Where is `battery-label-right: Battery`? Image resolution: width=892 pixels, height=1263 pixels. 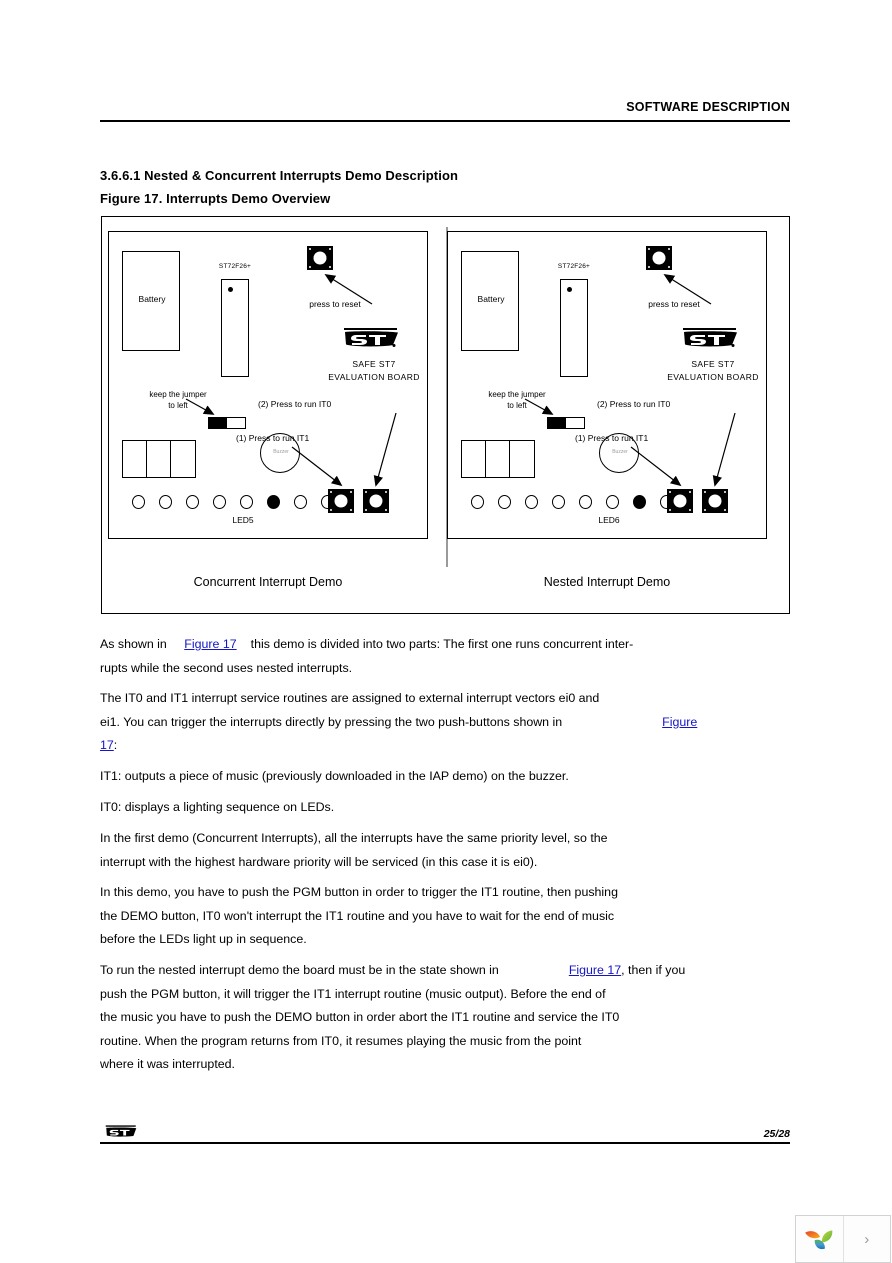
battery-label-right: Battery is located at coordinates (491, 299).